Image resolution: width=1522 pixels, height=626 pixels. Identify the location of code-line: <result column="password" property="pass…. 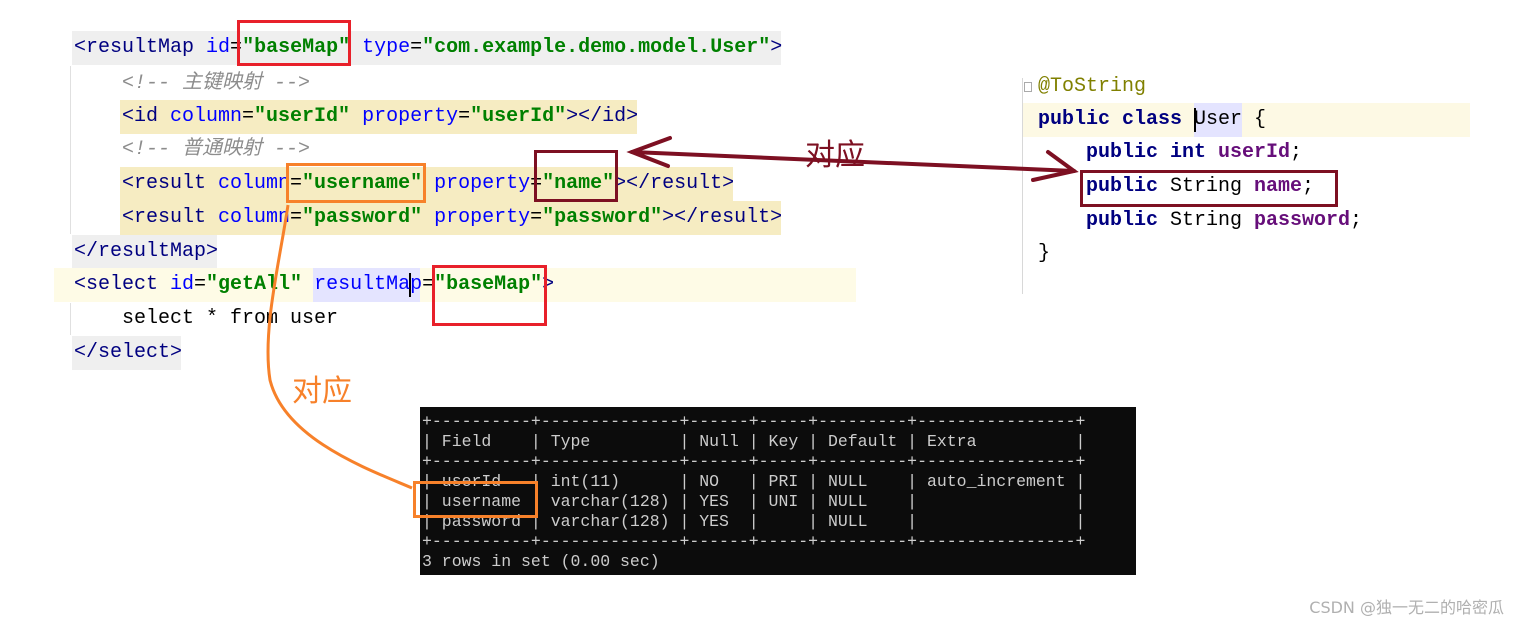
(452, 218).